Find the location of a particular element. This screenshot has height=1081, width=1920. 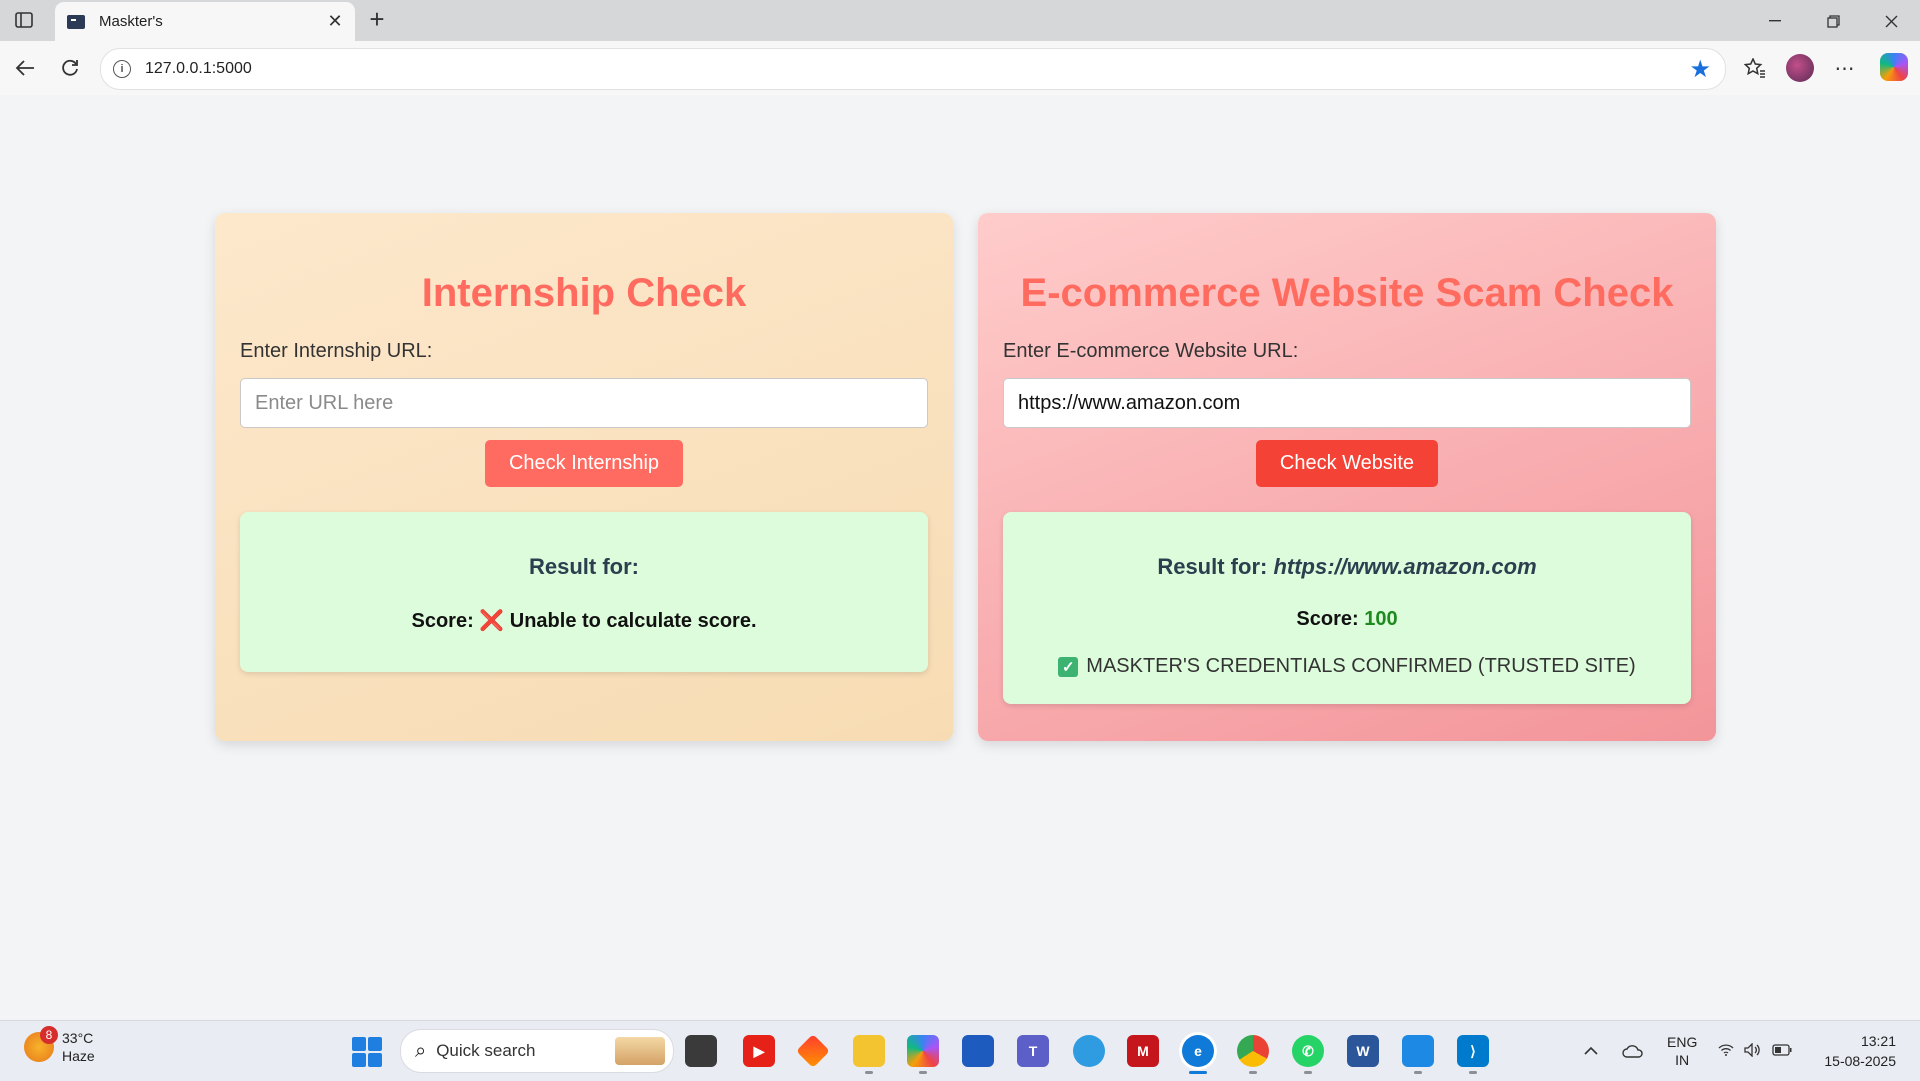

ecommerce-title: E-commerce Website Scam Check is located at coordinates (1347, 293).